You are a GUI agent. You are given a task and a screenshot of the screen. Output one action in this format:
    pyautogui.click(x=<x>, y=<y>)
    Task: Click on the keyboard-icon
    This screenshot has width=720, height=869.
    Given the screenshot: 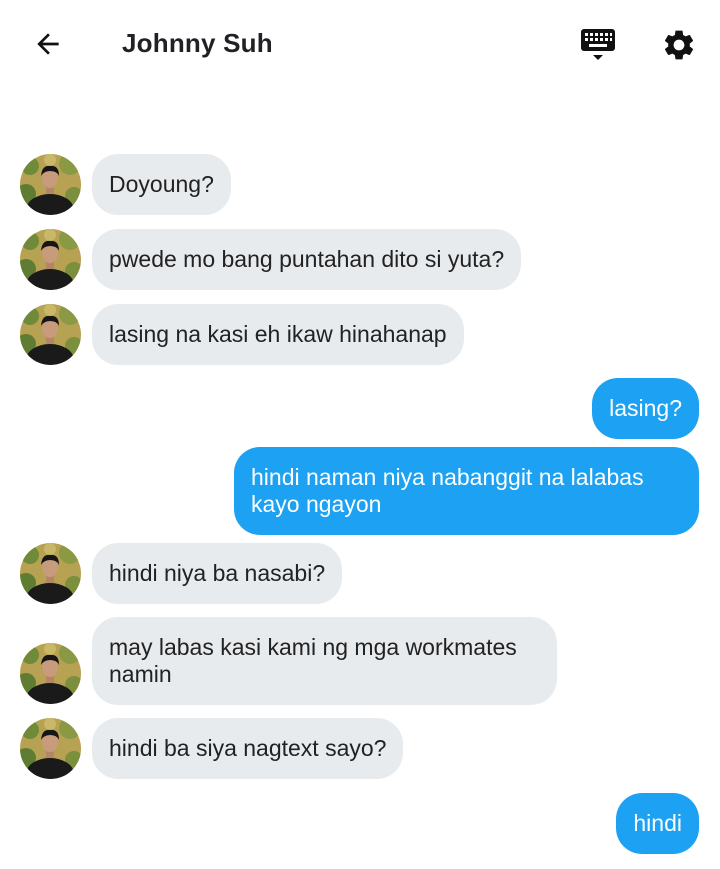 What is the action you would take?
    pyautogui.click(x=598, y=44)
    